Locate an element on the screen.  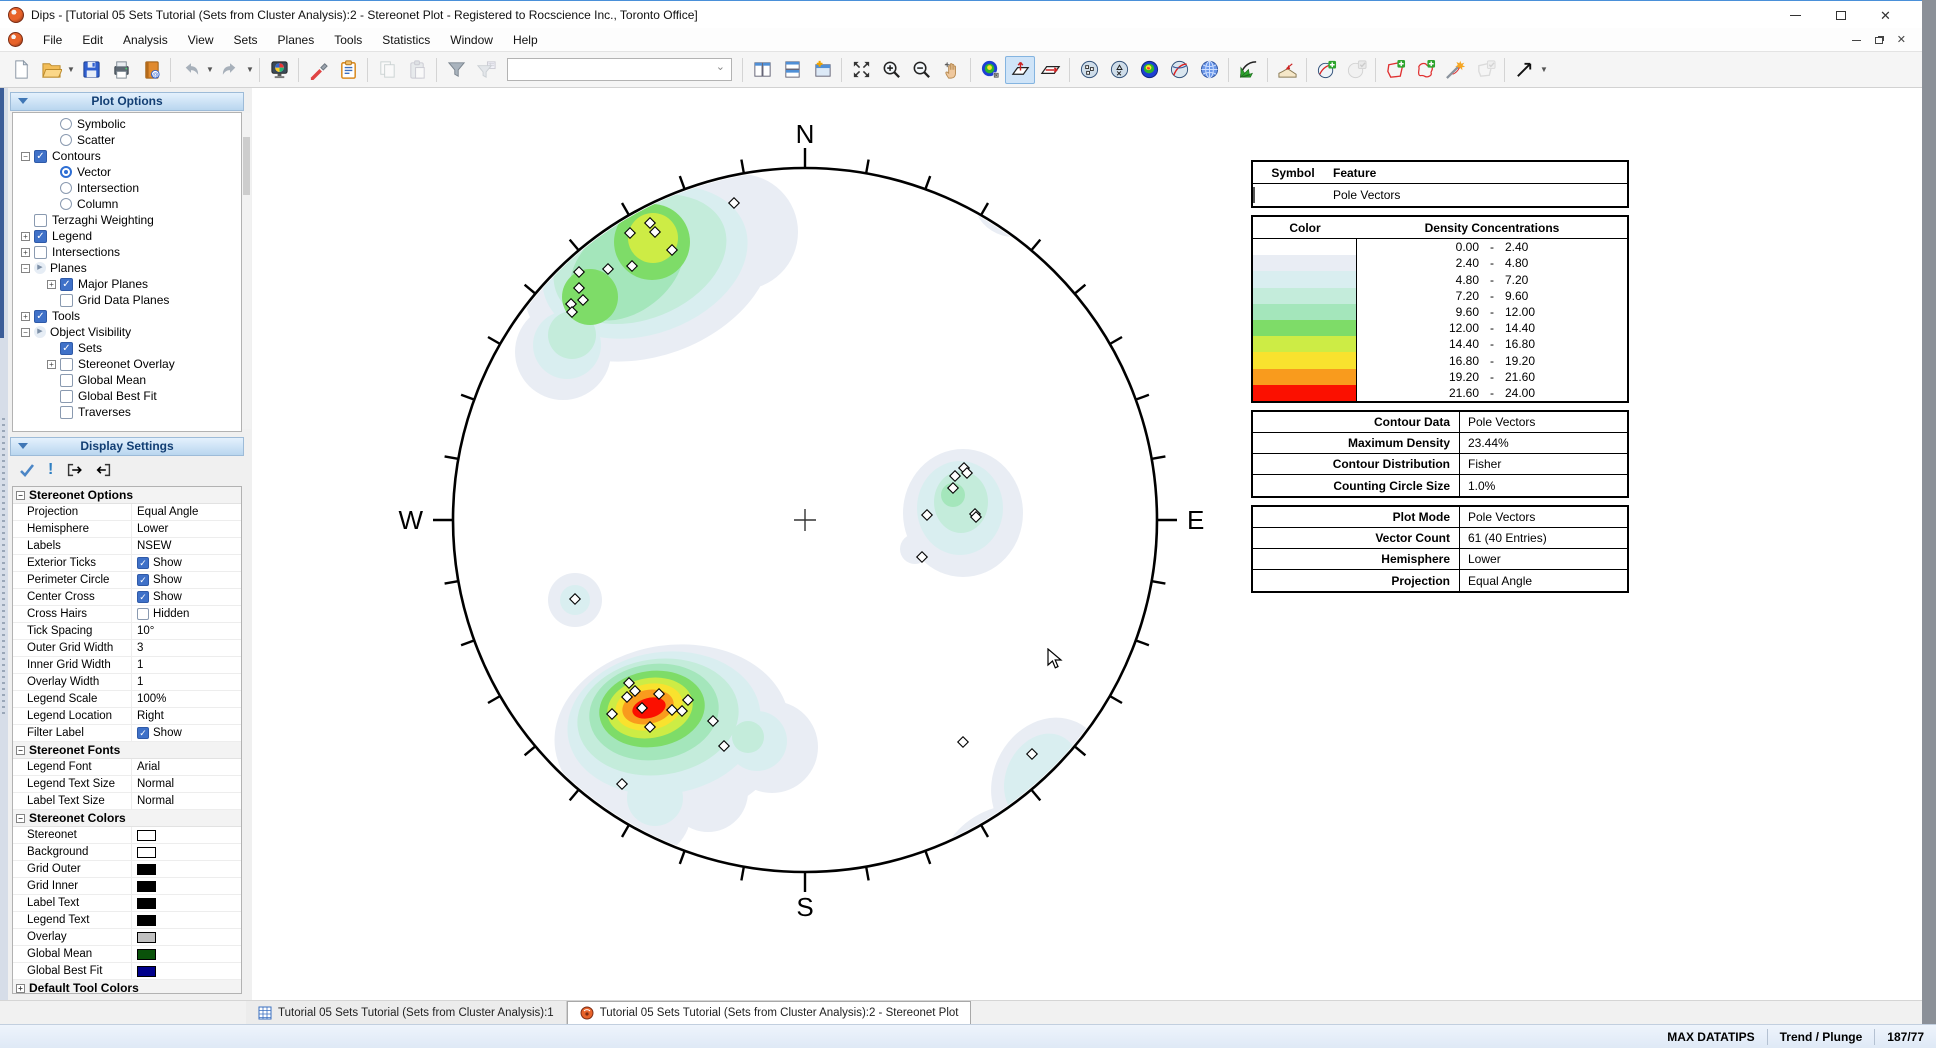
menu-statistics: Statistics is located at coordinates (406, 40).